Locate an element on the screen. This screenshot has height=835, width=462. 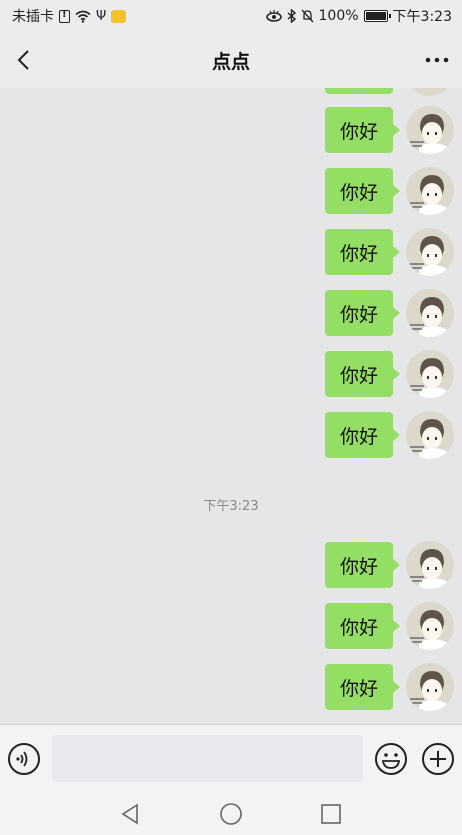
carrier-text: 未插卡 is located at coordinates (33, 17).